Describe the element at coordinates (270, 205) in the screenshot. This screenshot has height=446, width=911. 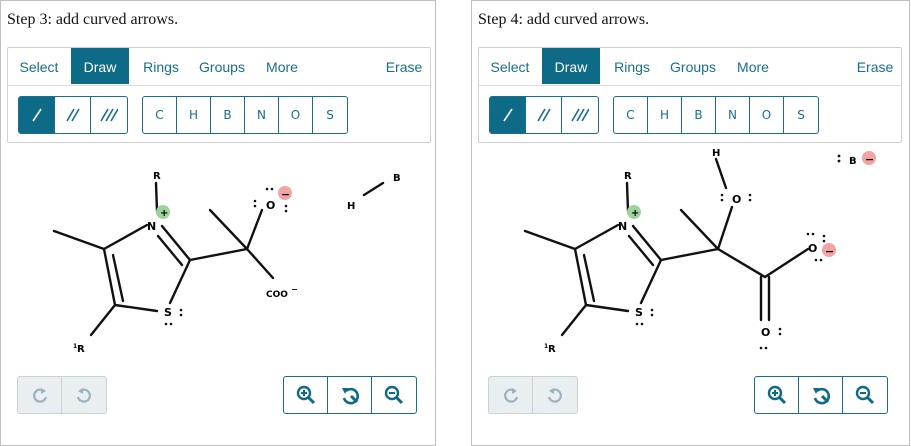
I see `atom-label-o: O` at that location.